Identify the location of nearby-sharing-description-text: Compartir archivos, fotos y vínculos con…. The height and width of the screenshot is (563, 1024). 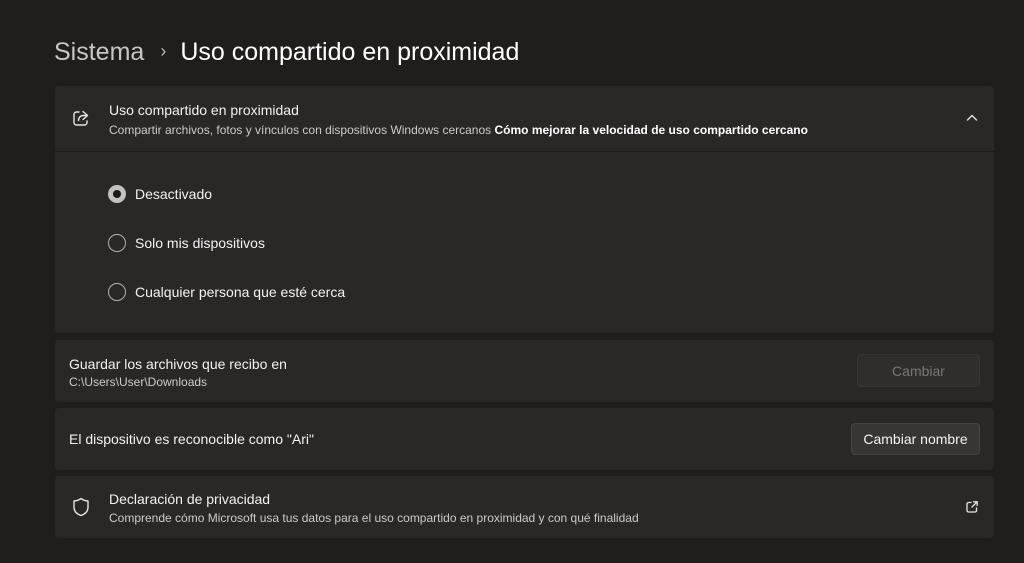
(300, 130).